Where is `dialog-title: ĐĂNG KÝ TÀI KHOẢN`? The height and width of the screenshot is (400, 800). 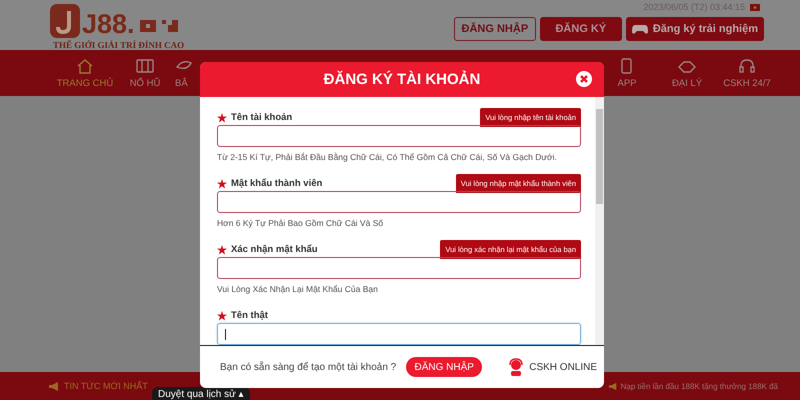 dialog-title: ĐĂNG KÝ TÀI KHOẢN is located at coordinates (402, 79).